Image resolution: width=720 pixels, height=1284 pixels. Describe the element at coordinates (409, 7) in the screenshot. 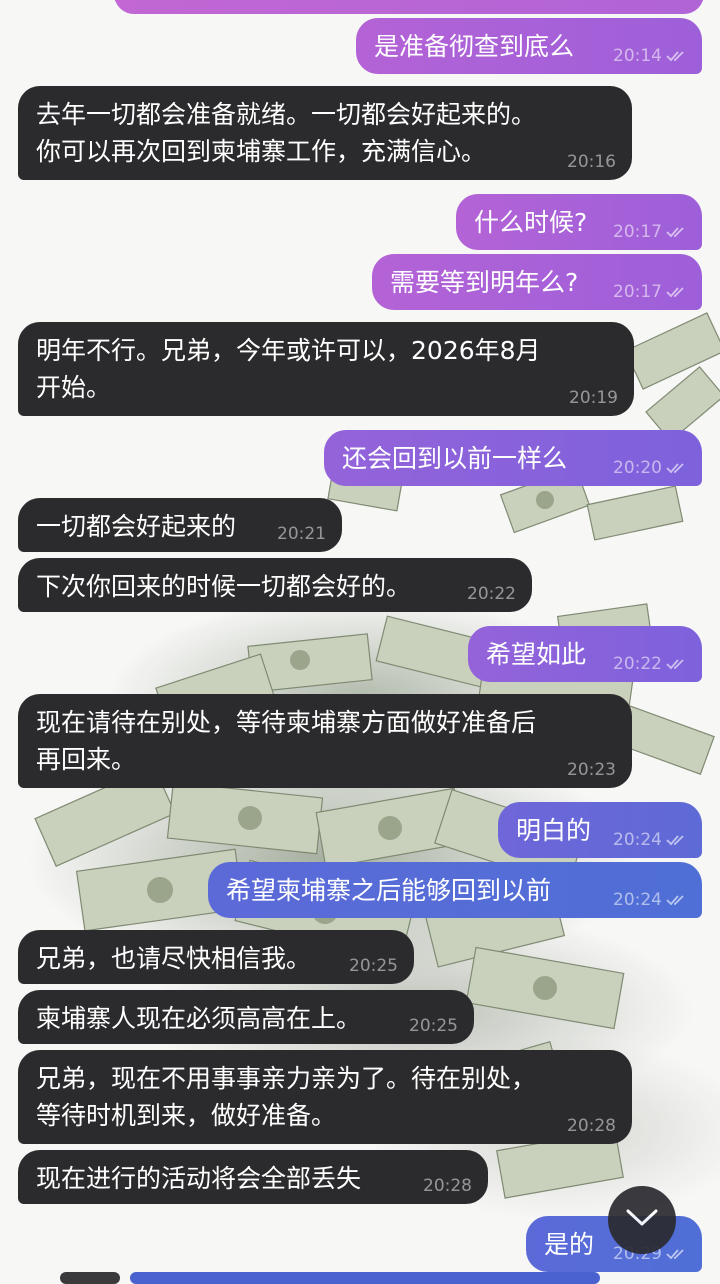

I see `previous-message-partial` at that location.